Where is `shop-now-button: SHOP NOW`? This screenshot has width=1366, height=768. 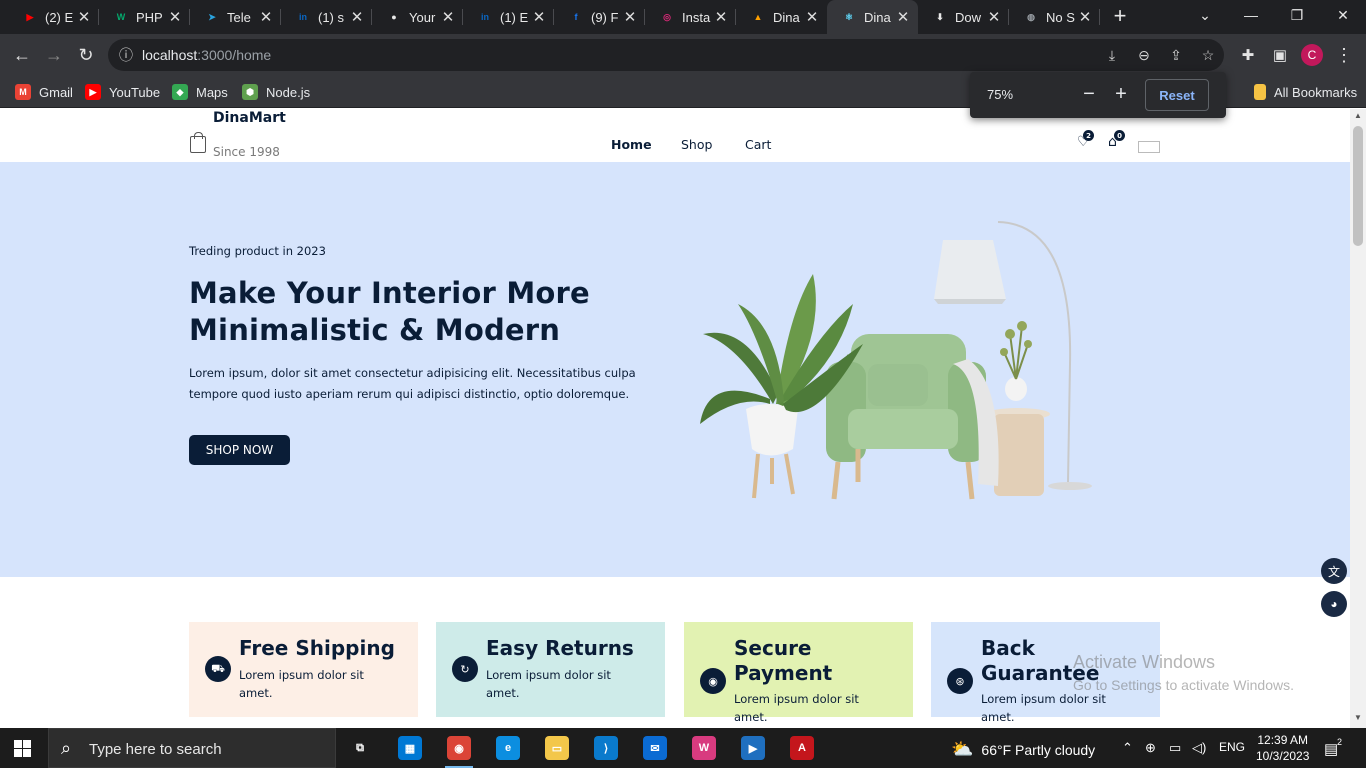
shop-now-button: SHOP NOW is located at coordinates (239, 450).